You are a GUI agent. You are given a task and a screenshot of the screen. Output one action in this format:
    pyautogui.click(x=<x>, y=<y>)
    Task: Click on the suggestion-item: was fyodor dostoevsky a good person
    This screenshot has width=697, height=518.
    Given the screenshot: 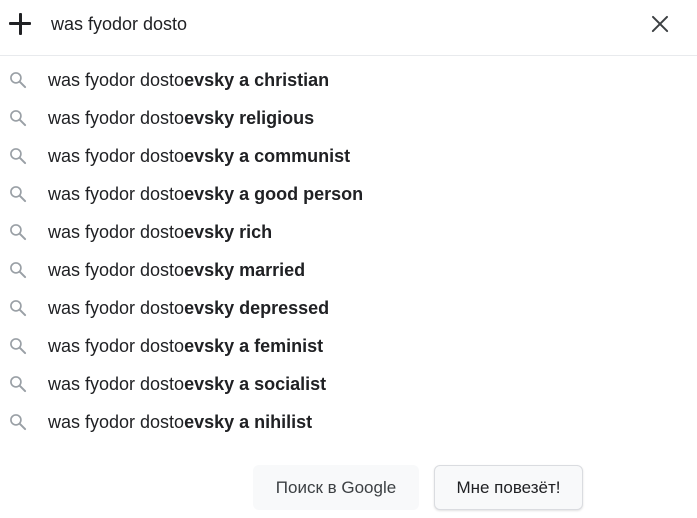 What is the action you would take?
    pyautogui.click(x=348, y=194)
    